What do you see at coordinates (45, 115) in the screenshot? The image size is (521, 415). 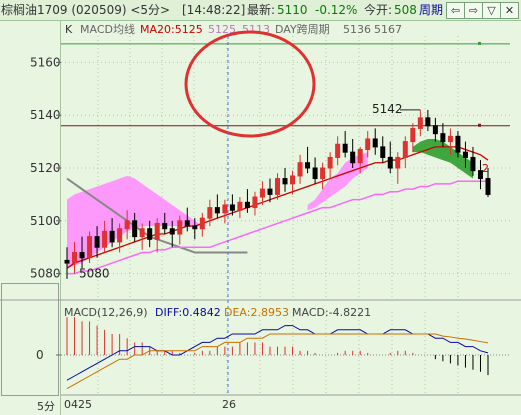 I see `y-tick-label: 5140` at bounding box center [45, 115].